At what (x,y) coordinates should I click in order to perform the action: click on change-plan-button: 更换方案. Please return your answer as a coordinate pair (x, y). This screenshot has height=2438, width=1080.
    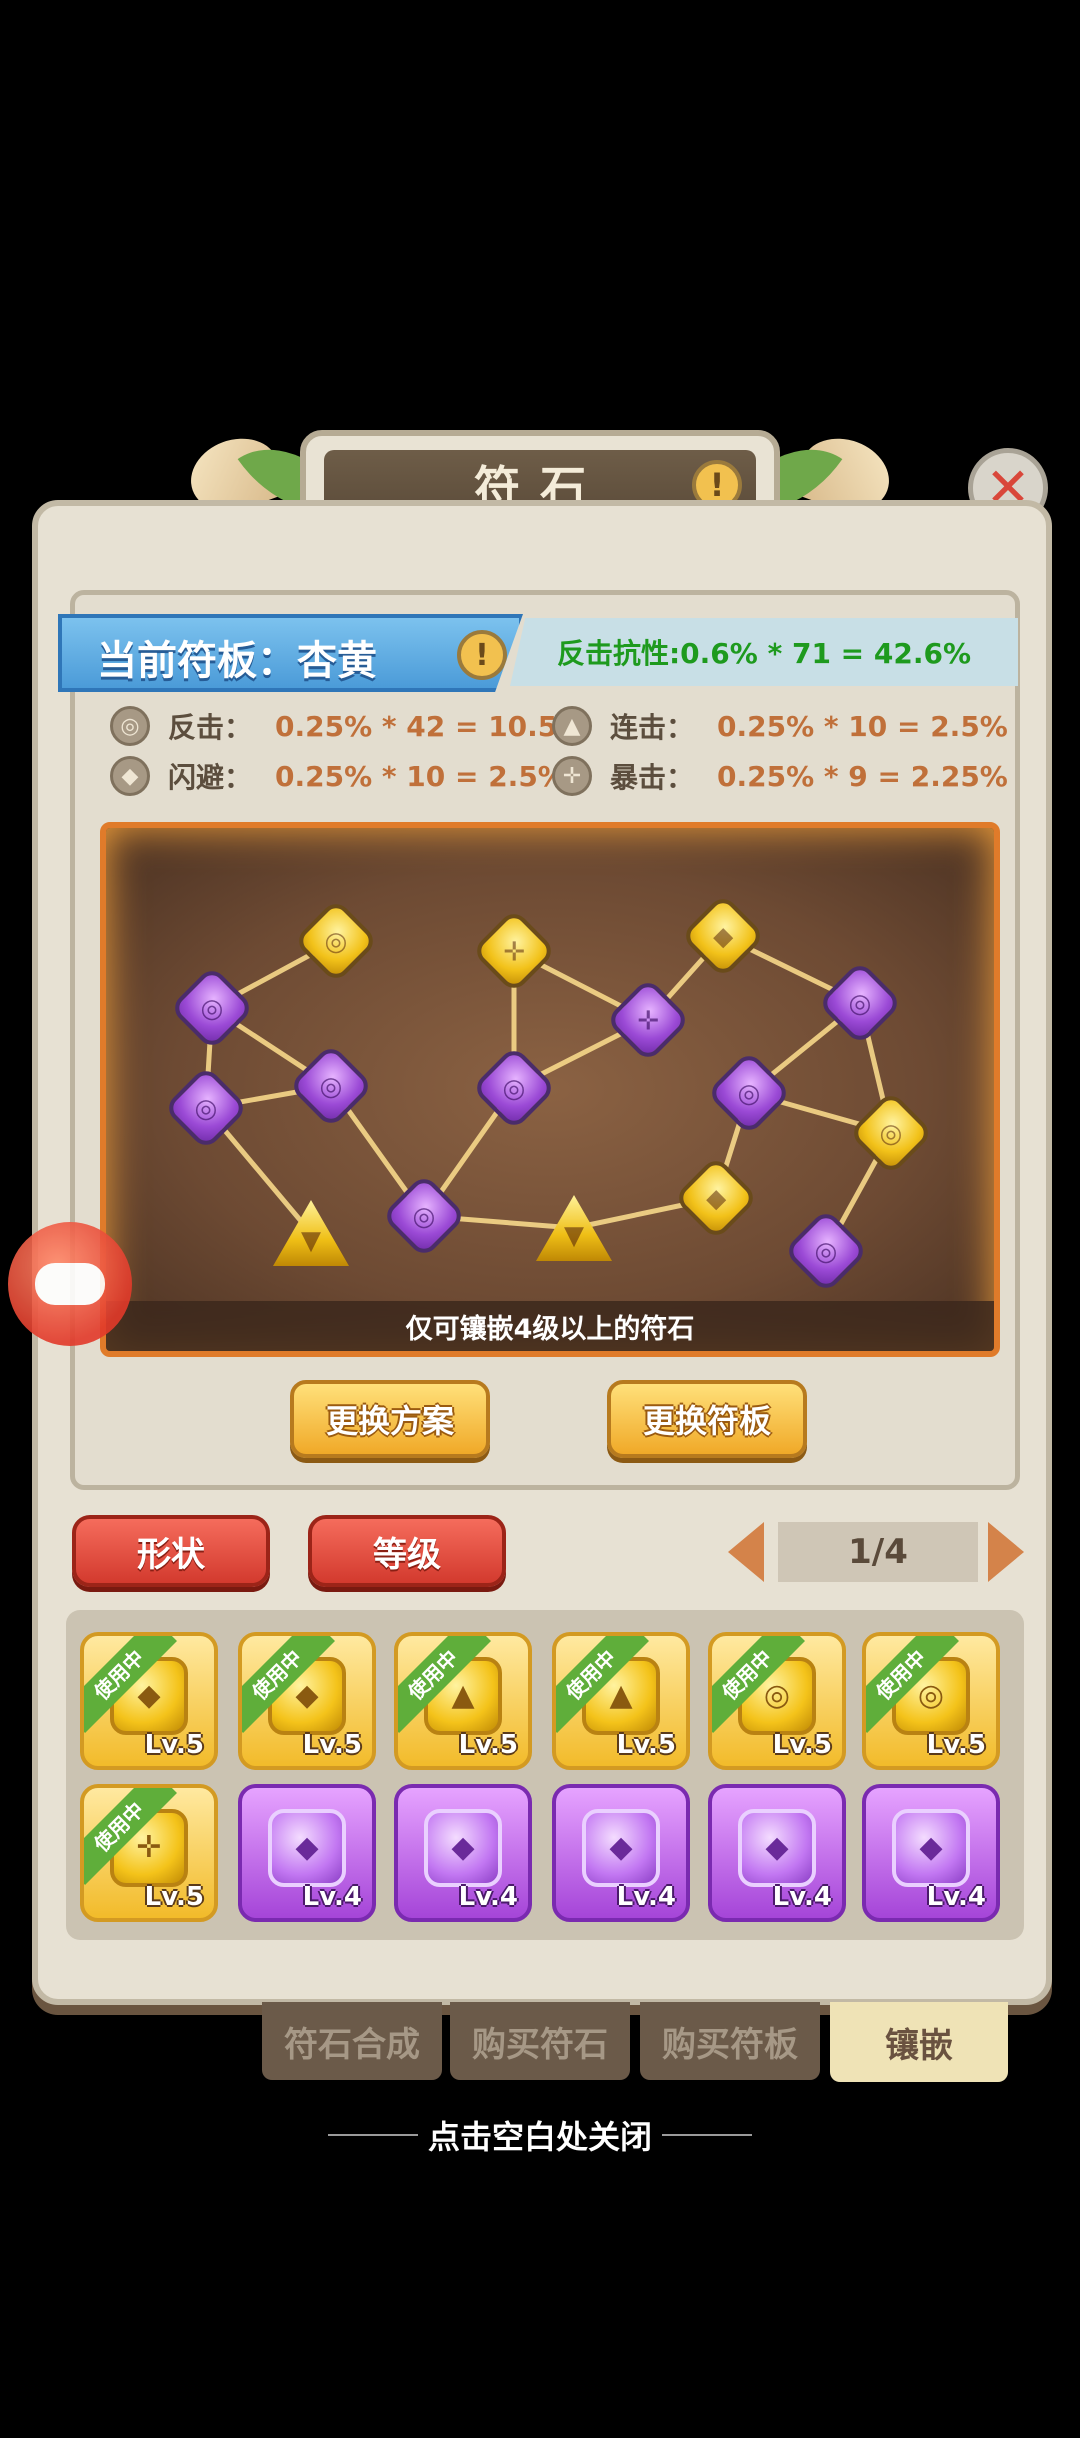
    Looking at the image, I should click on (390, 1419).